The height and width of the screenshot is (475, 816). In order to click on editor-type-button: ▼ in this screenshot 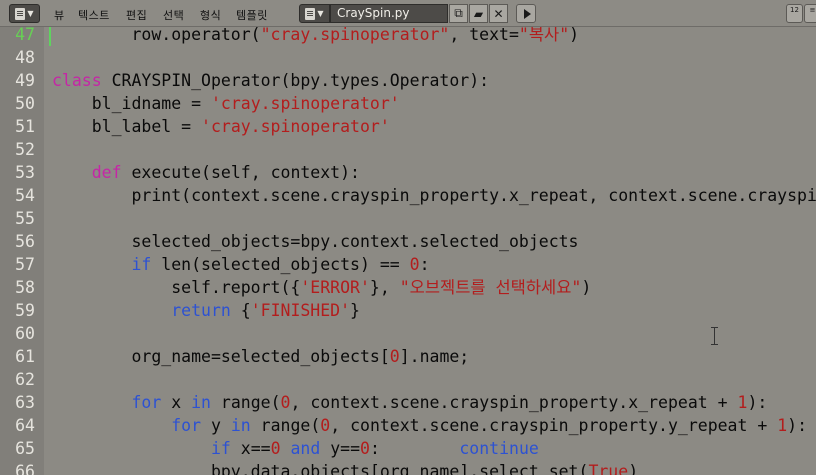, I will do `click(24, 13)`.